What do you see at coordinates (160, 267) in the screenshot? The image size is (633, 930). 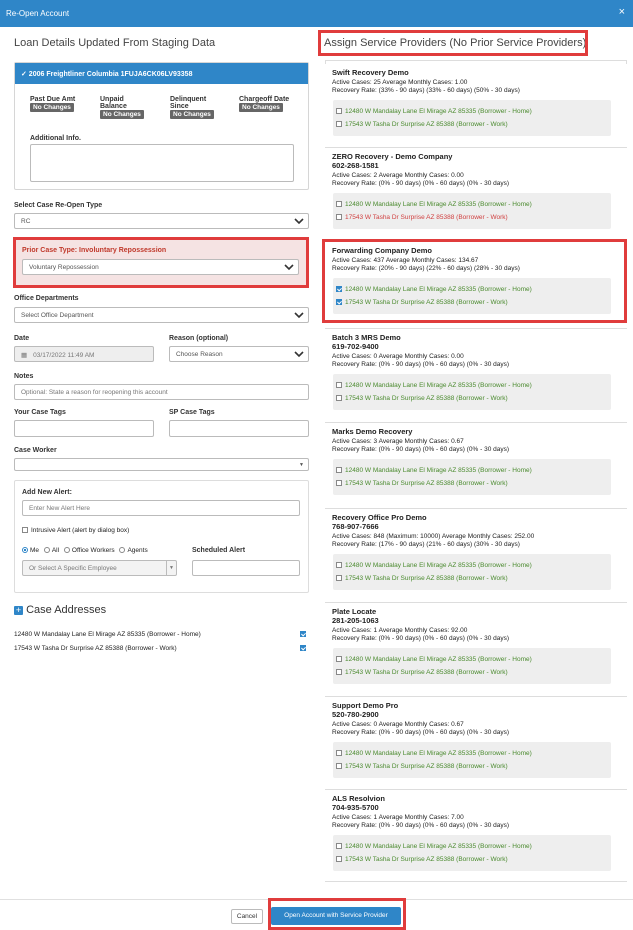 I see `prior-case-select: Voluntary Repossession` at bounding box center [160, 267].